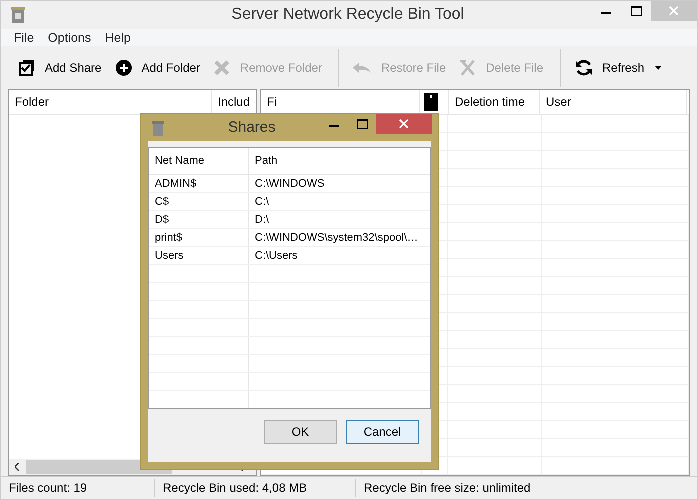  What do you see at coordinates (339, 161) in the screenshot?
I see `column-header: Path` at bounding box center [339, 161].